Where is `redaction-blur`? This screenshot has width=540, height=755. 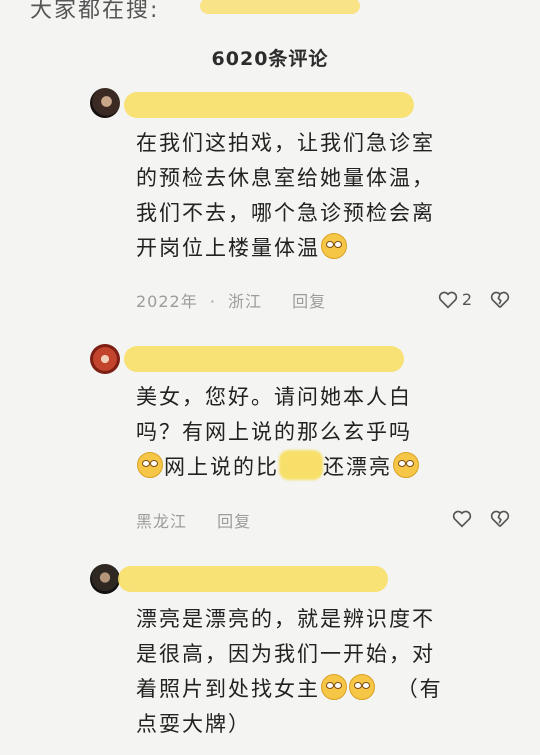
redaction-blur is located at coordinates (301, 465).